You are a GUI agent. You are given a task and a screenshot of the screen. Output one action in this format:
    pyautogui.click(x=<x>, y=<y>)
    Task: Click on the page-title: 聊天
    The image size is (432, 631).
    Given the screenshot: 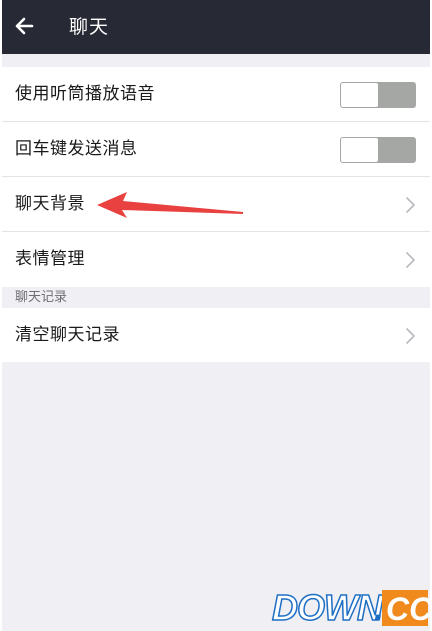 What is the action you would take?
    pyautogui.click(x=89, y=27)
    